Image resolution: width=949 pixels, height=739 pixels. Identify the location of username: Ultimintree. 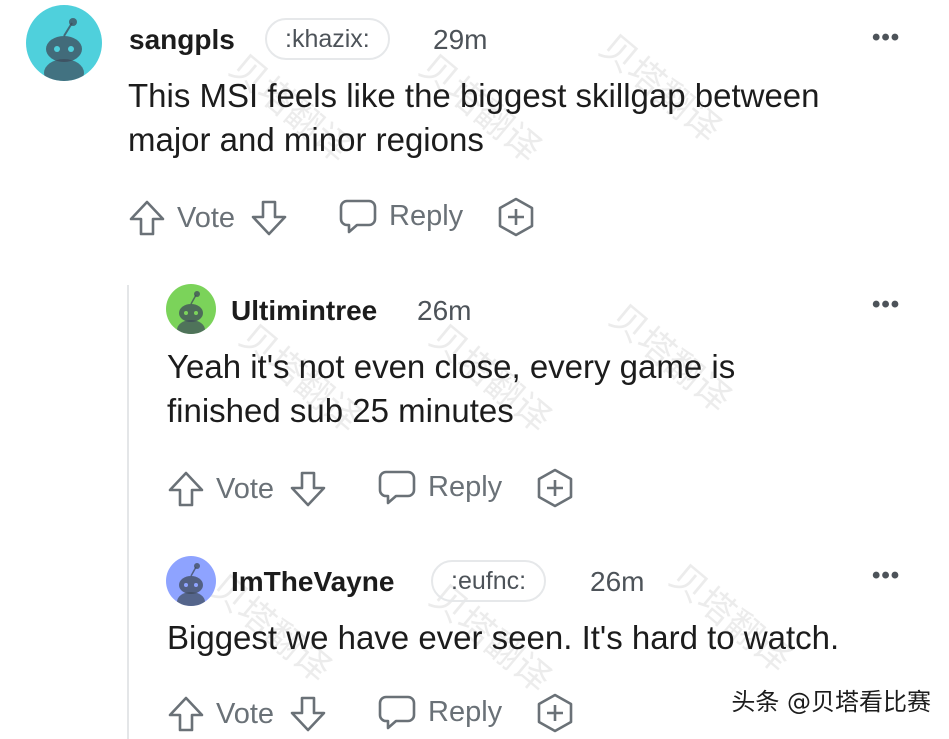
(304, 311).